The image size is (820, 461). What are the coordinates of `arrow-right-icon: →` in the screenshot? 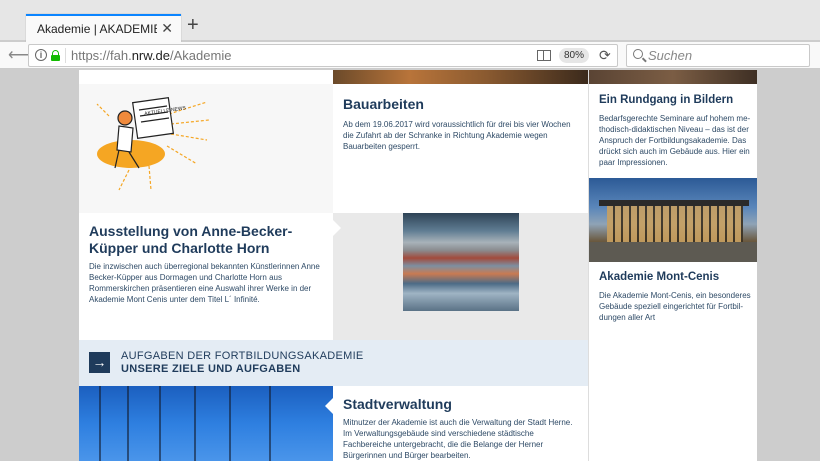 It's located at (99, 362).